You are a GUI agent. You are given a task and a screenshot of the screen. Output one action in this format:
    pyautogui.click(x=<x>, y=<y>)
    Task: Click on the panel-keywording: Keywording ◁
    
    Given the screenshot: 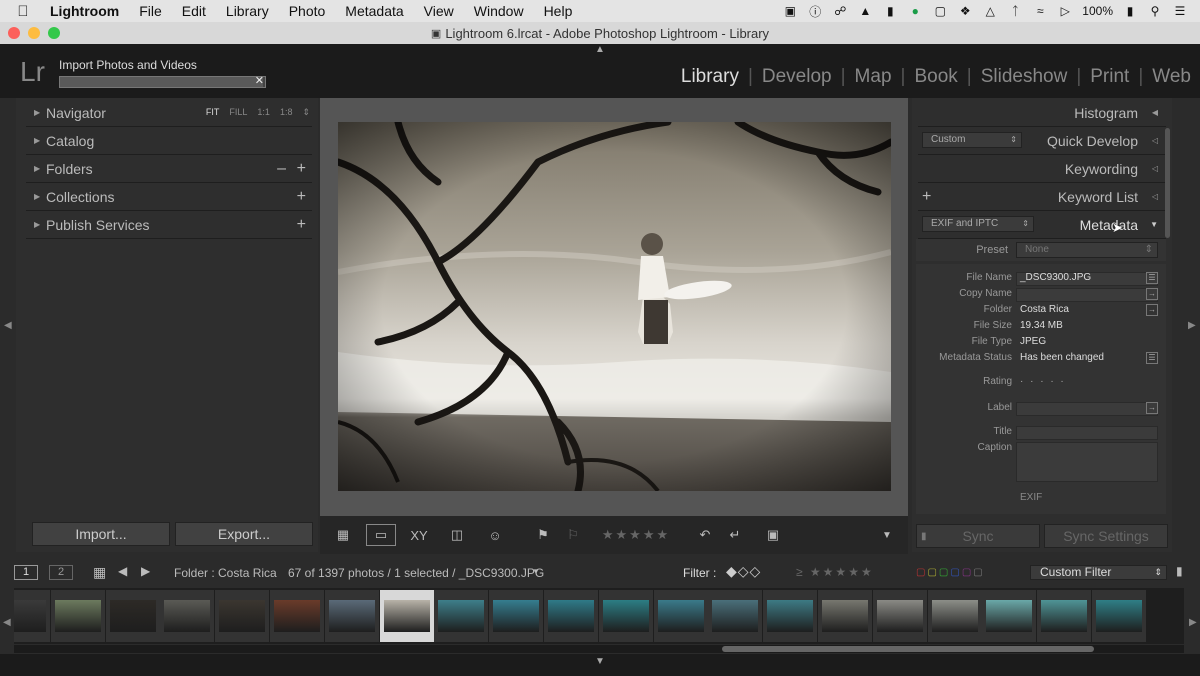 What is the action you would take?
    pyautogui.click(x=1042, y=169)
    